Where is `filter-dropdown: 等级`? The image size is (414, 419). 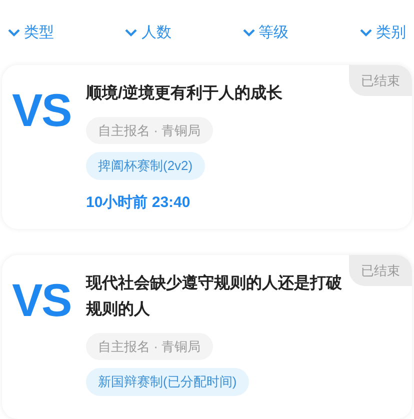
filter-dropdown: 等级 is located at coordinates (265, 33).